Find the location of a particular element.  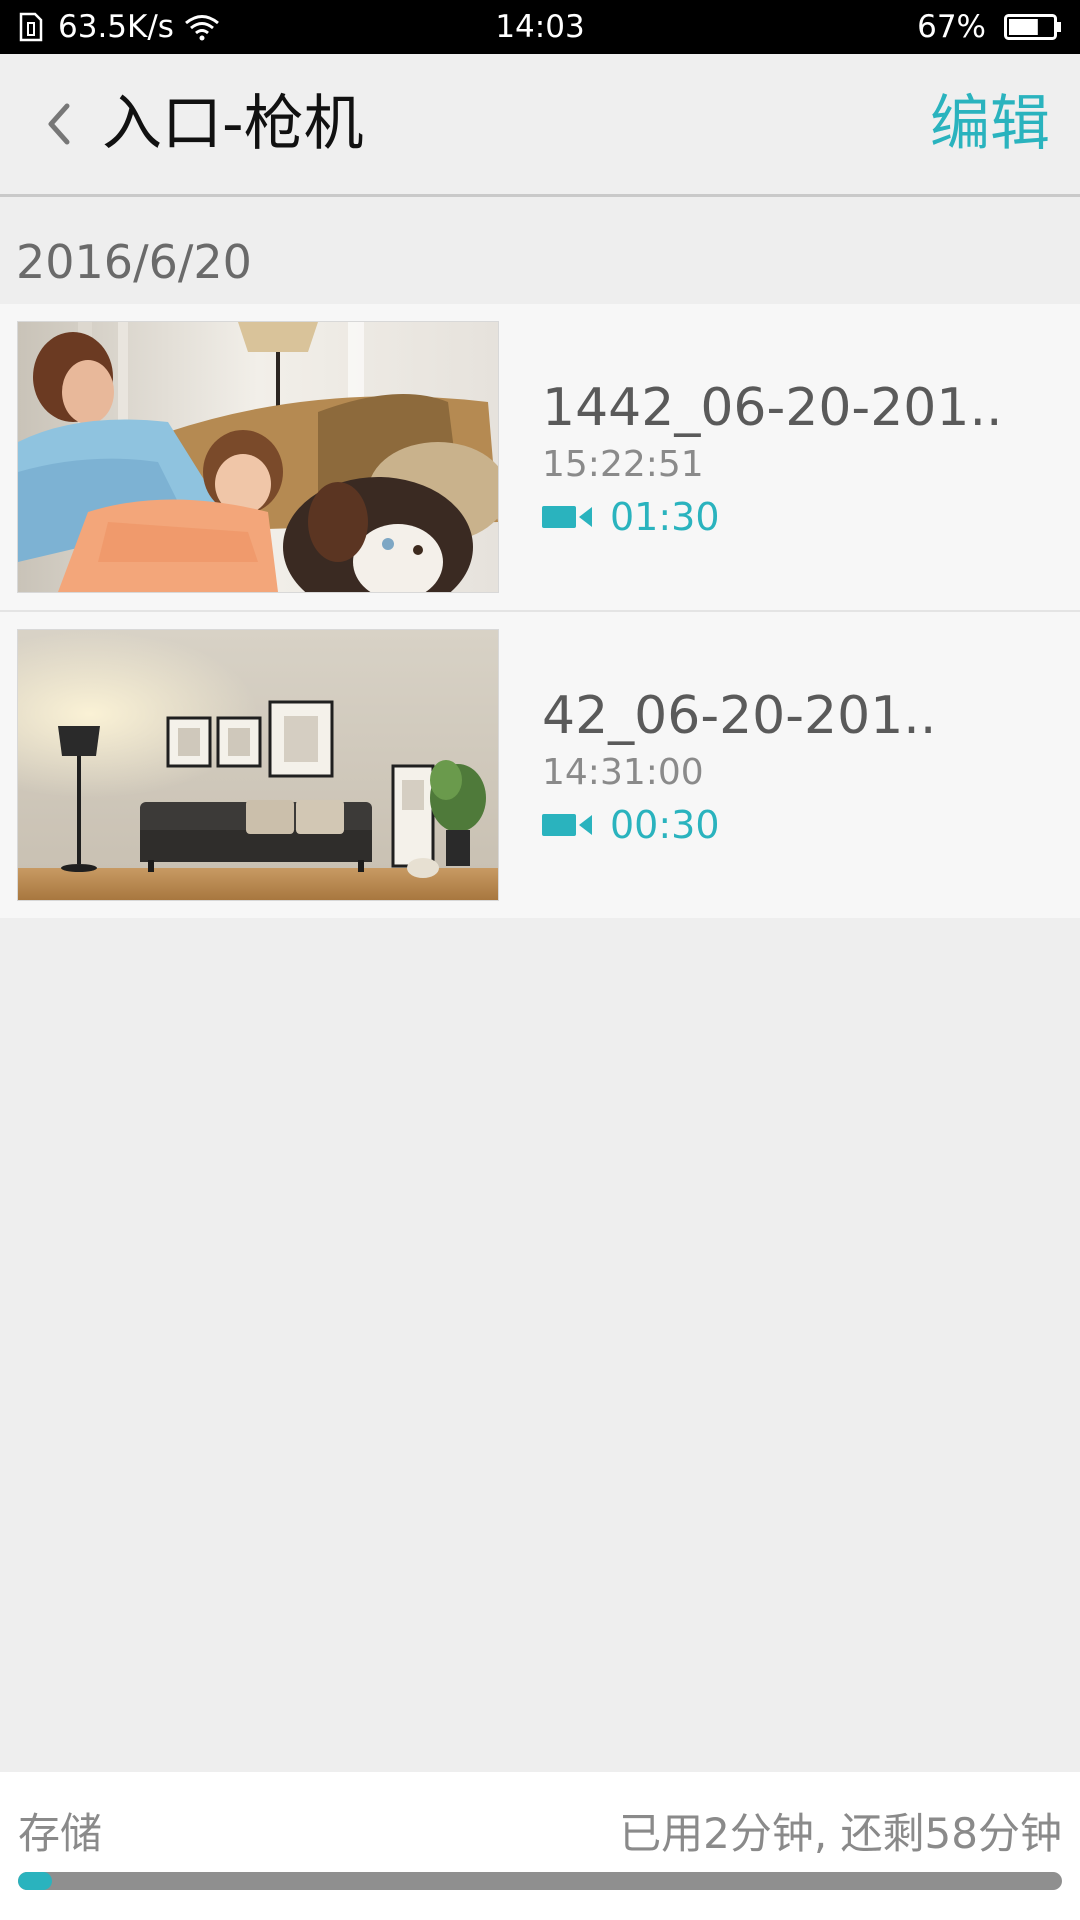

recording-duration: 01:30 is located at coordinates (802, 517).